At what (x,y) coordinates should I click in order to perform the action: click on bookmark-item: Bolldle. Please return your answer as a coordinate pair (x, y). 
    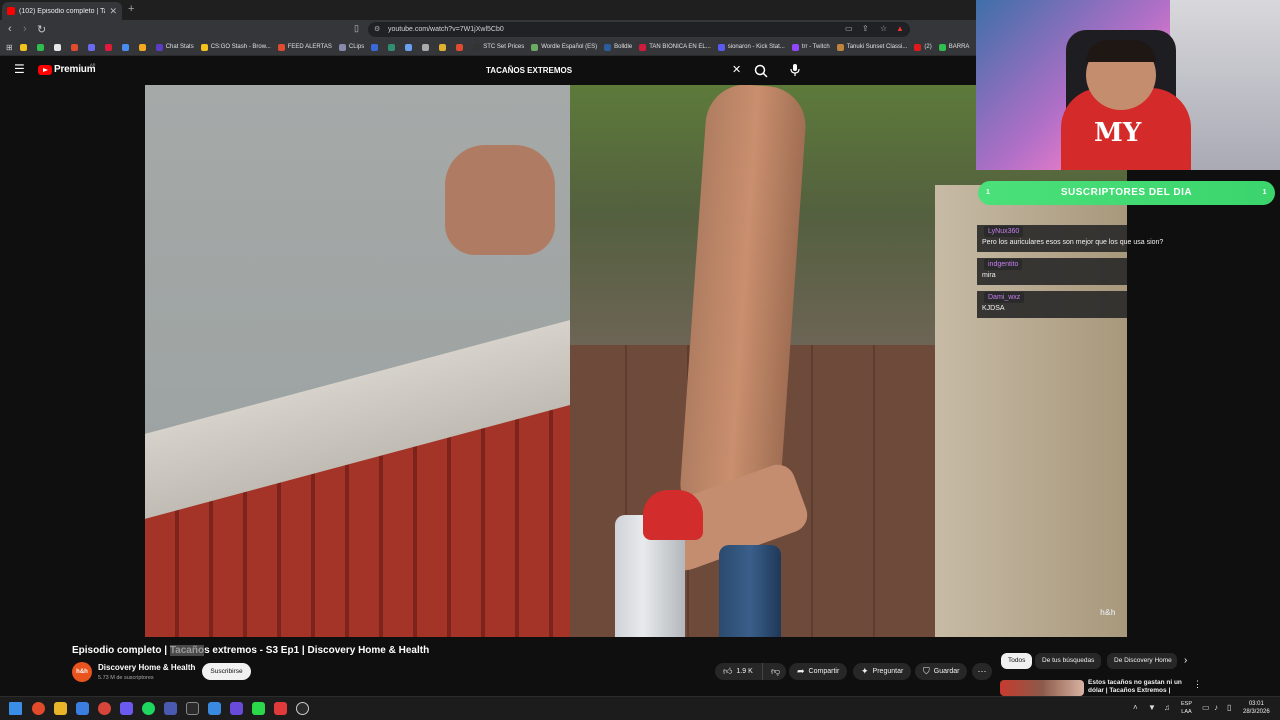
    Looking at the image, I should click on (618, 47).